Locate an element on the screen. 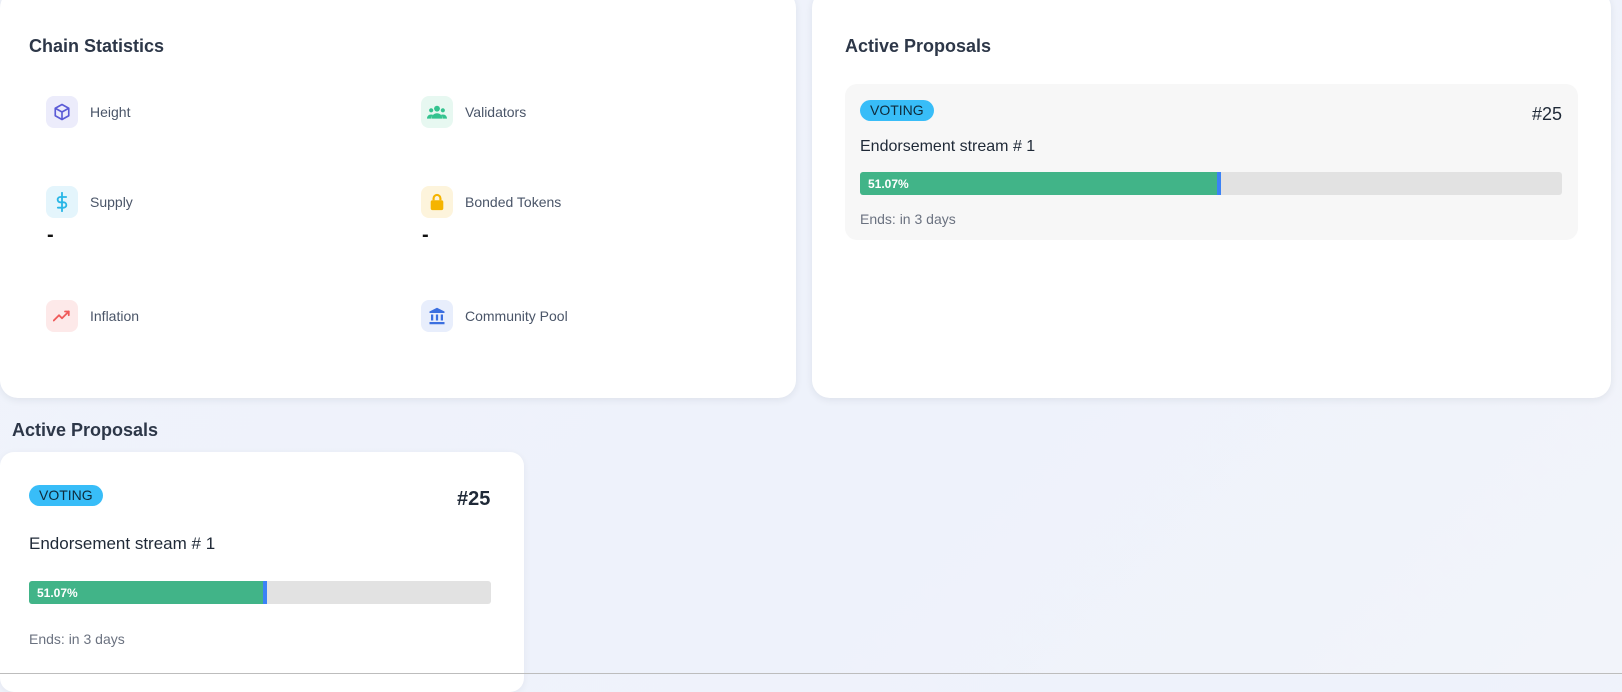 The width and height of the screenshot is (1622, 692). stat-community-pool: Community Pool is located at coordinates (494, 319).